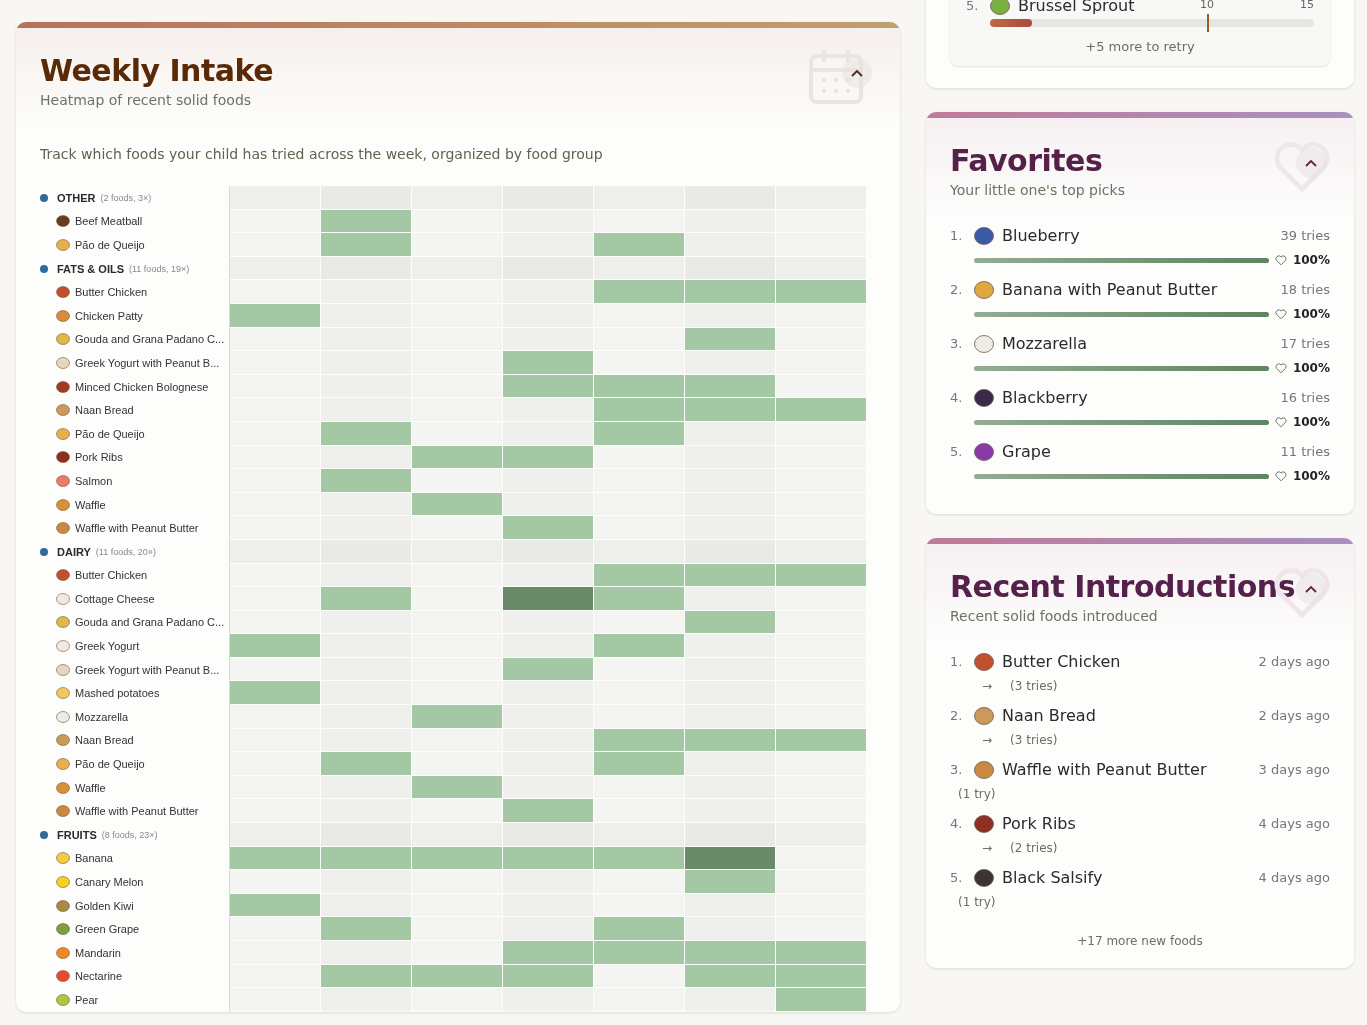 The width and height of the screenshot is (1367, 1025). I want to click on tries-count: 11 tries, so click(1305, 451).